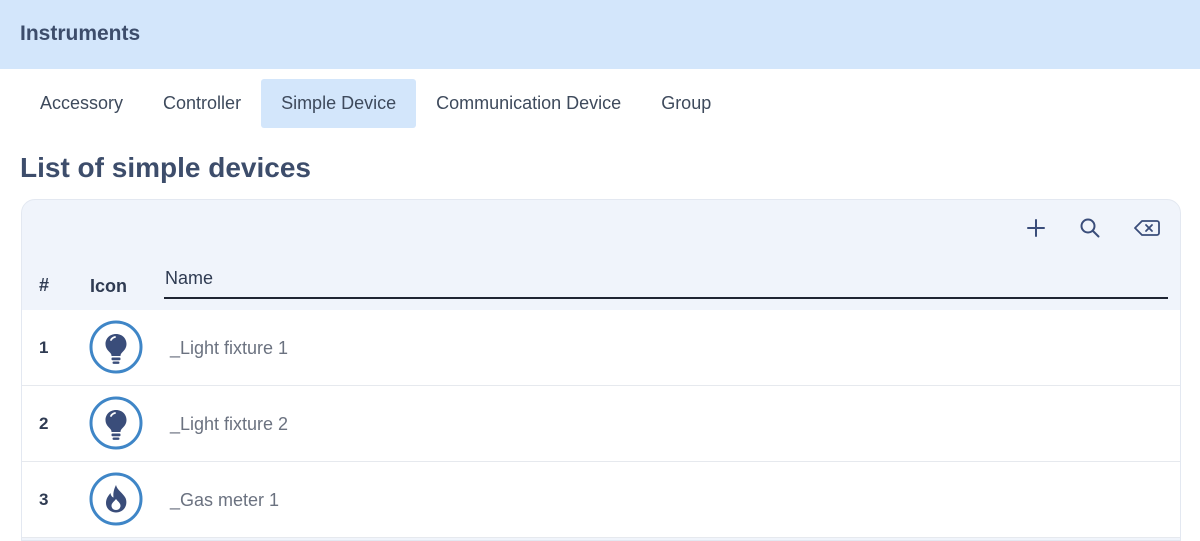 This screenshot has height=541, width=1200. I want to click on clear-filter-icon, so click(1147, 228).